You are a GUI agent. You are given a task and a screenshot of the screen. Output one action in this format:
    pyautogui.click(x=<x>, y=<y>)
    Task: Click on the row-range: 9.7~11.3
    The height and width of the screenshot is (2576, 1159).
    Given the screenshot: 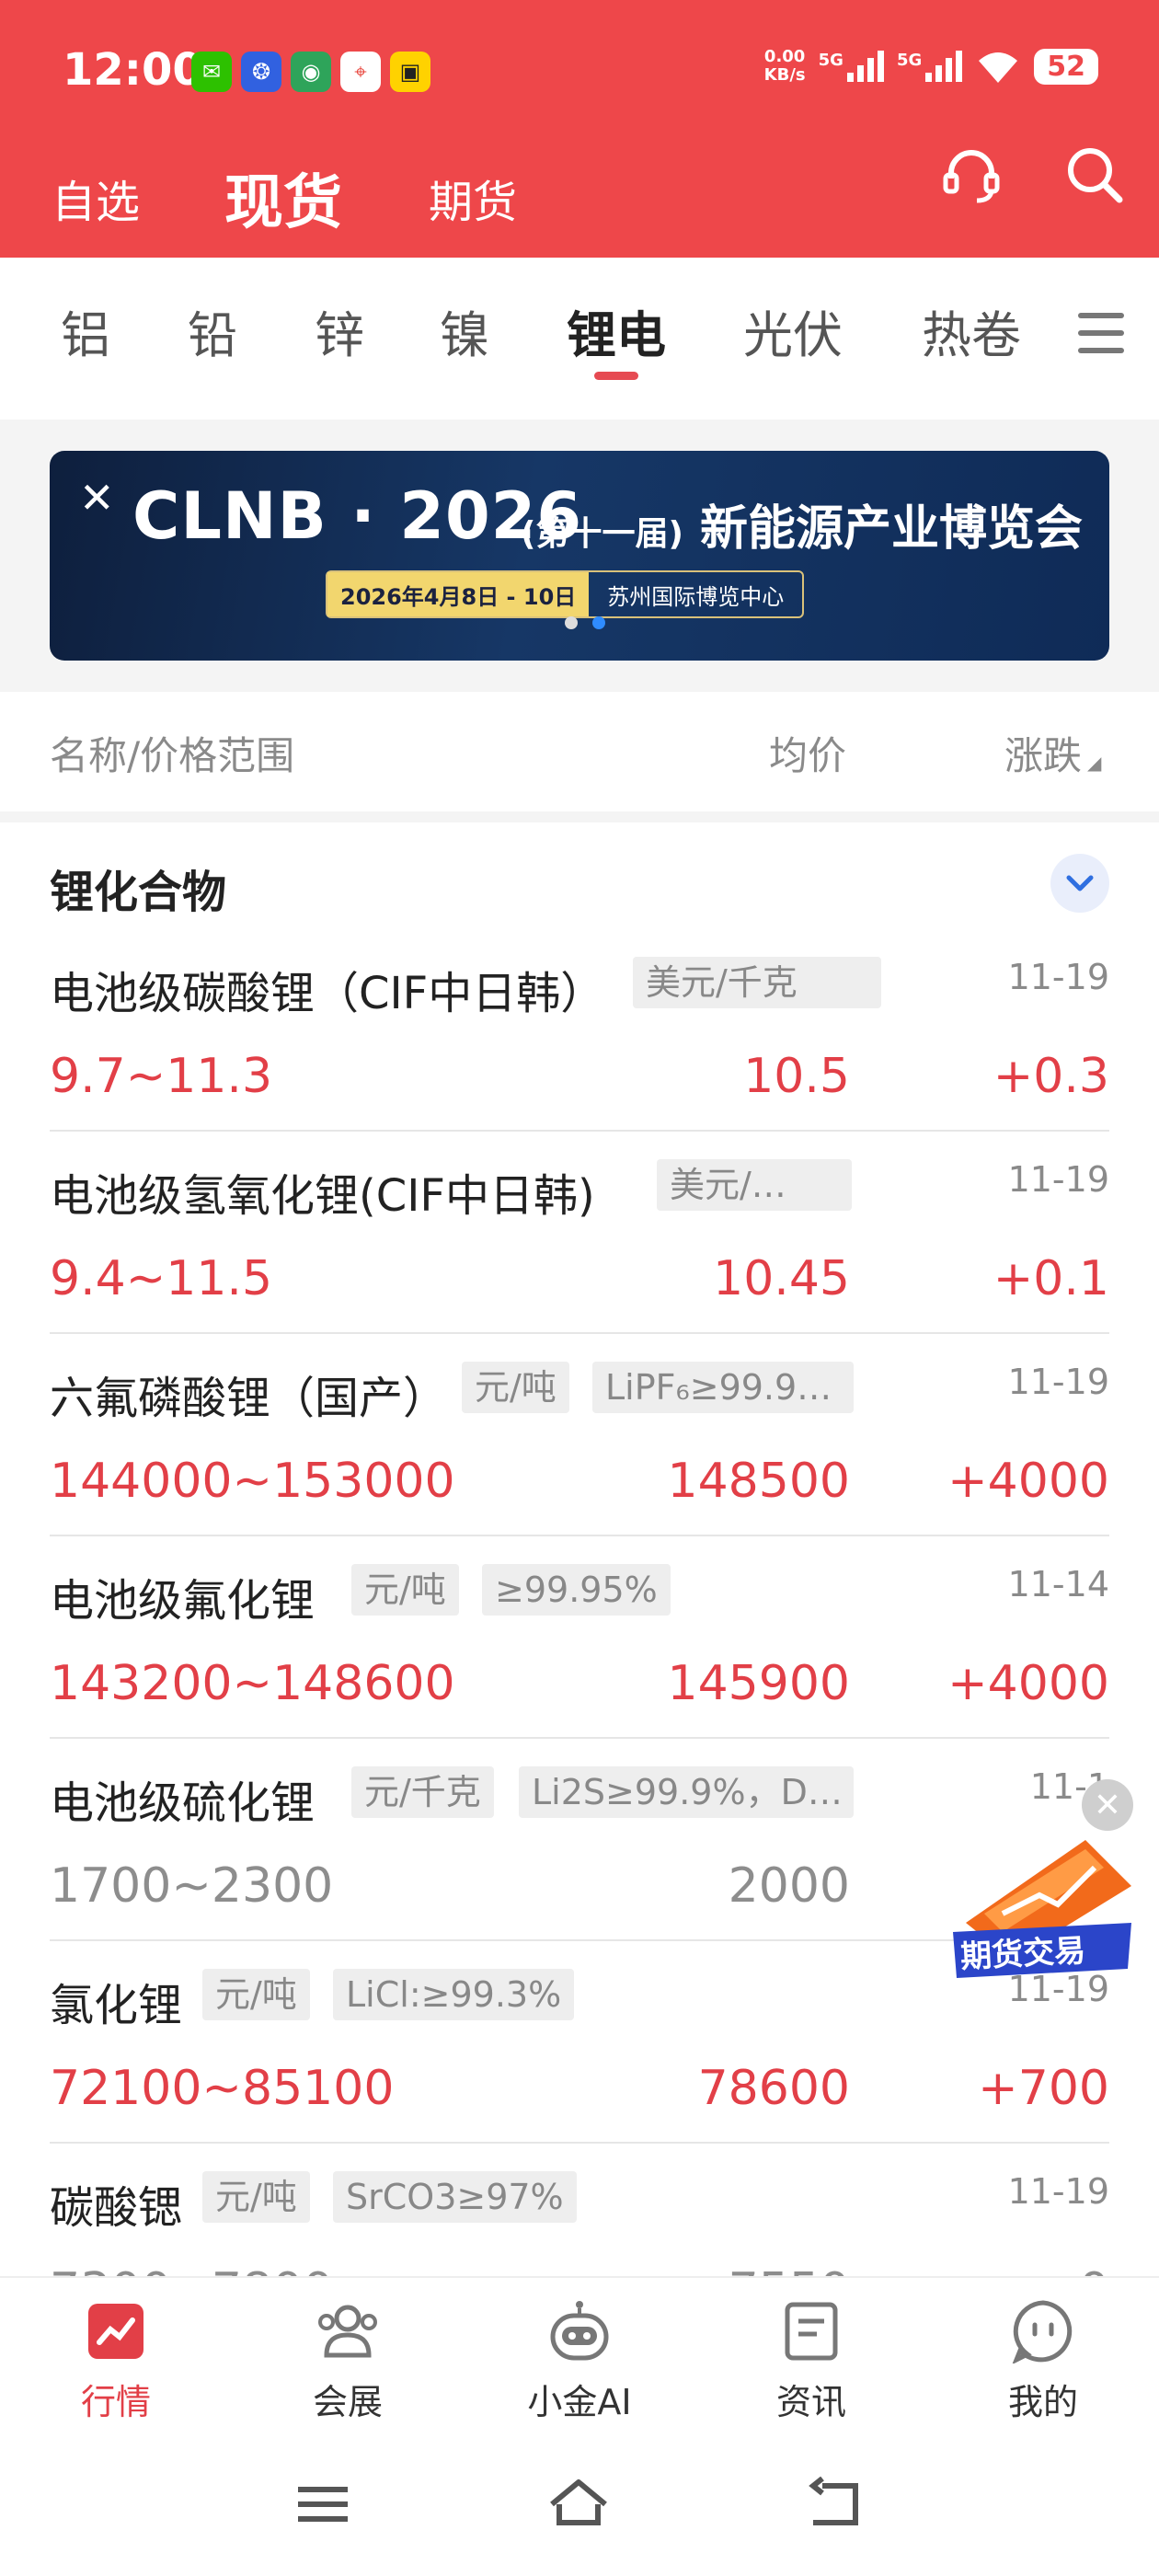 What is the action you would take?
    pyautogui.click(x=161, y=1076)
    